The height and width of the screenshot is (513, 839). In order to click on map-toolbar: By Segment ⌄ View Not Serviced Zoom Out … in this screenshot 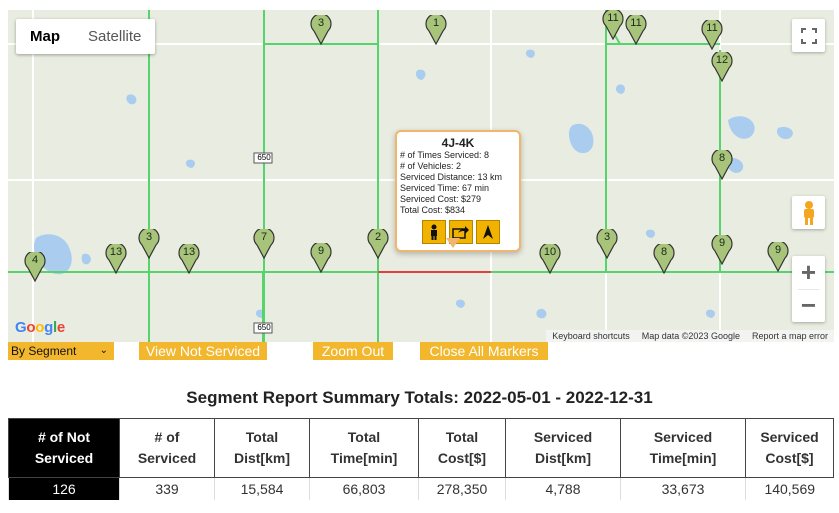, I will do `click(421, 351)`.